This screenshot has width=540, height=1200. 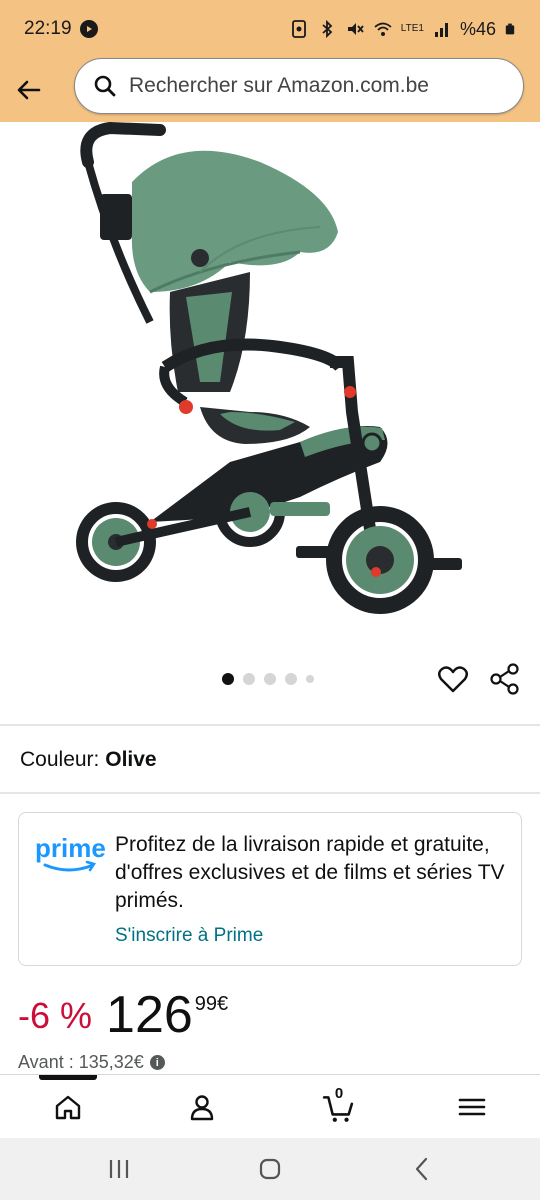 What do you see at coordinates (270, 1106) in the screenshot?
I see `bottom-navigation: 0` at bounding box center [270, 1106].